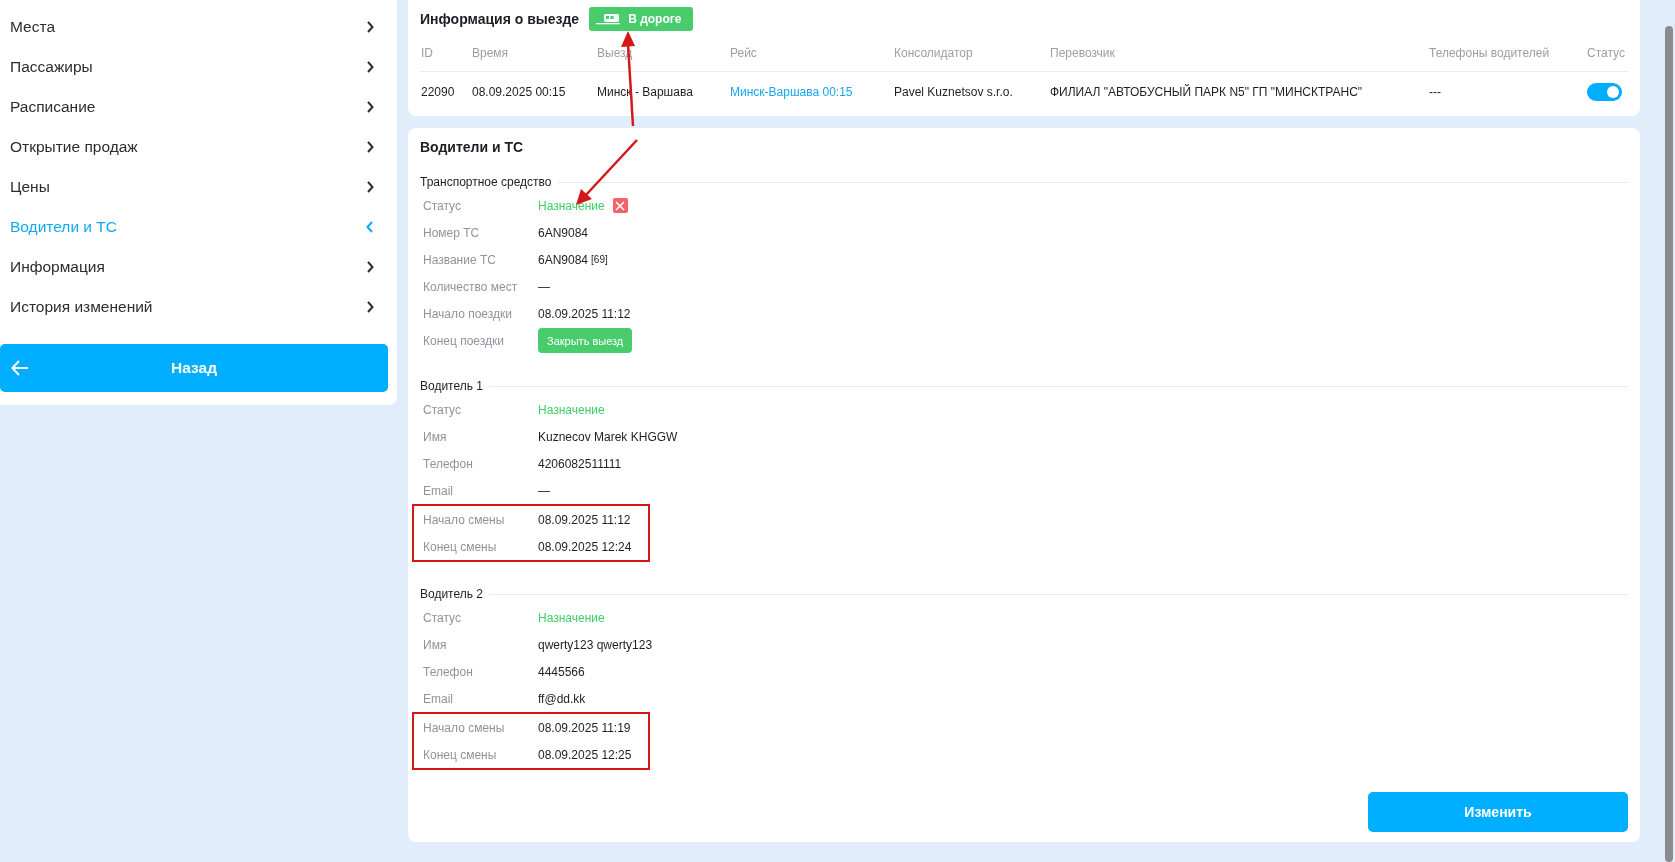 This screenshot has height=862, width=1675. I want to click on chevron-left-icon, so click(370, 227).